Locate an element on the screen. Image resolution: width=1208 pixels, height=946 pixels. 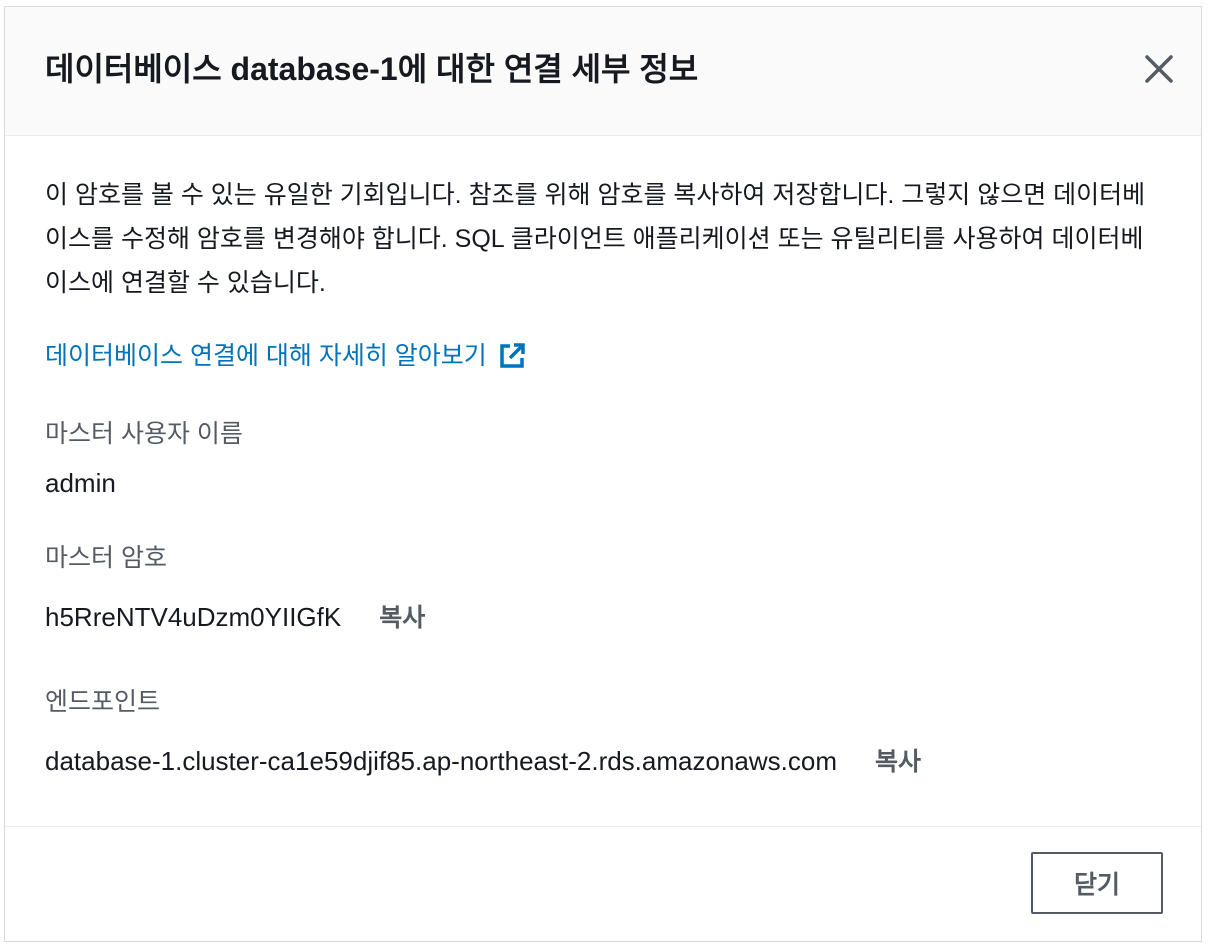
endpoint-label: 엔드포인트 is located at coordinates (103, 702).